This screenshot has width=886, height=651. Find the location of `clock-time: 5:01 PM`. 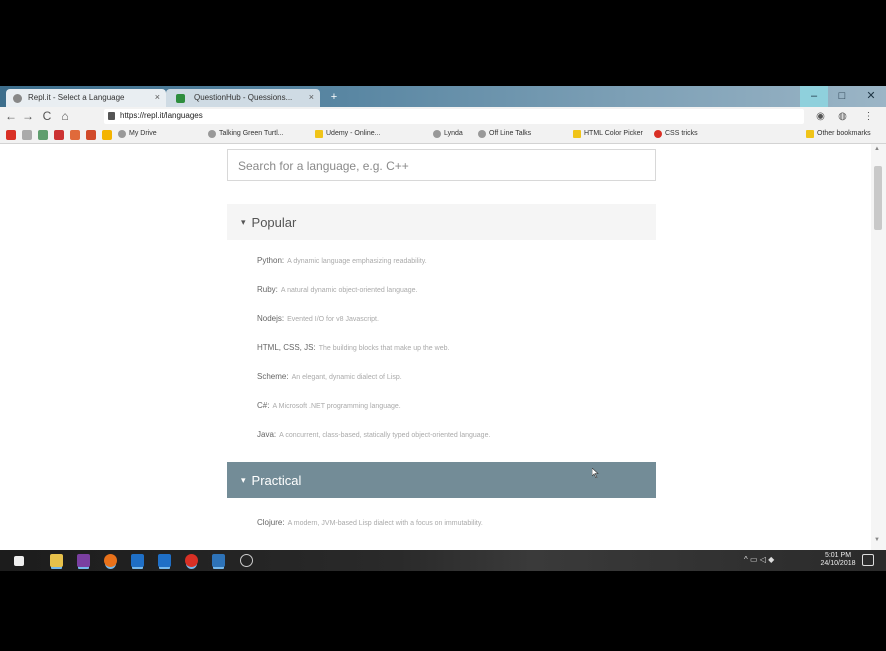

clock-time: 5:01 PM is located at coordinates (838, 555).